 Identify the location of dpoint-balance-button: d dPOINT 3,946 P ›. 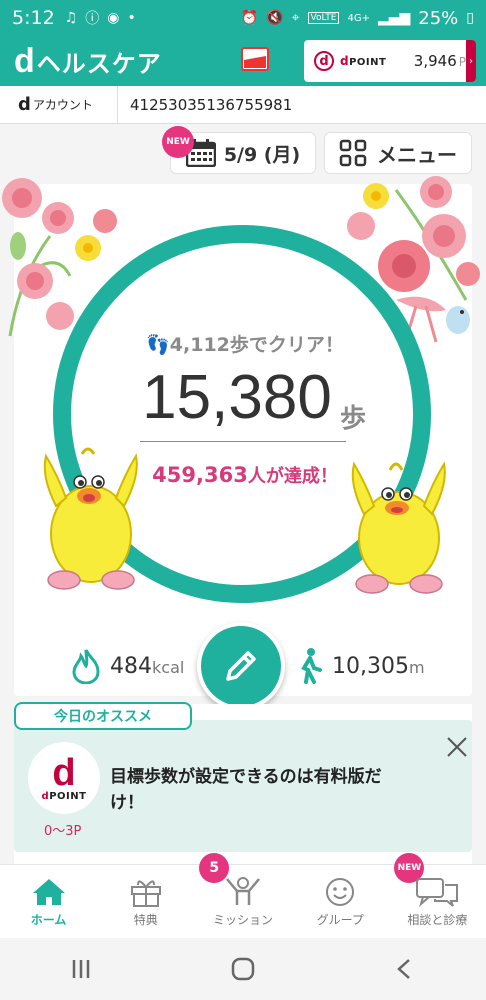
(390, 61).